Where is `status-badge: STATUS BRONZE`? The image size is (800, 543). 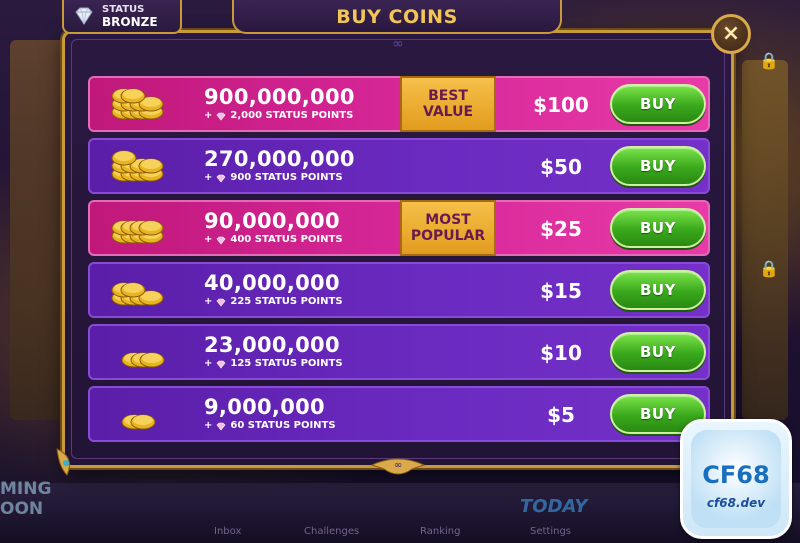 status-badge: STATUS BRONZE is located at coordinates (122, 17).